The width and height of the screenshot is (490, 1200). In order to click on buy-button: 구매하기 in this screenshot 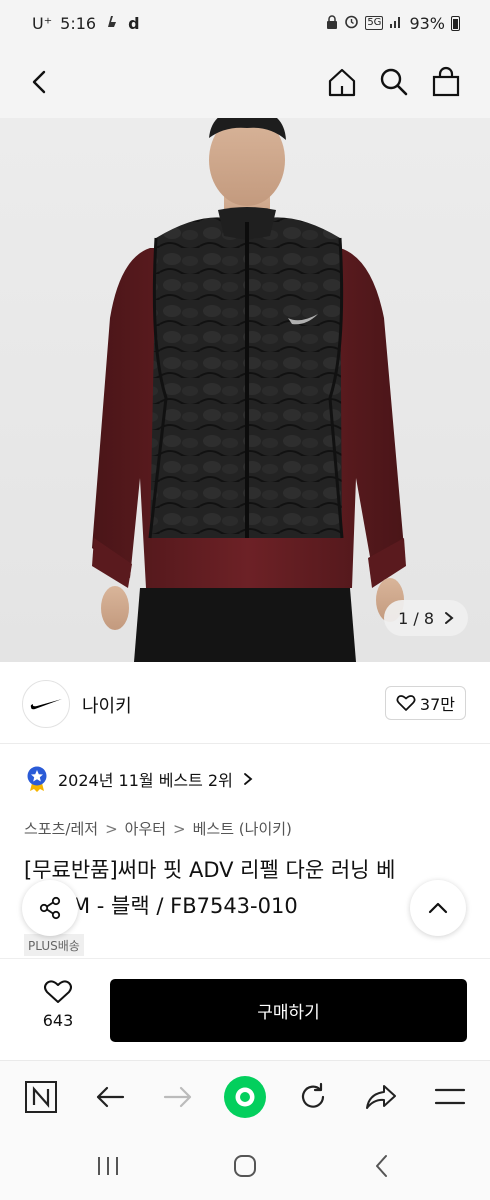, I will do `click(288, 1010)`.